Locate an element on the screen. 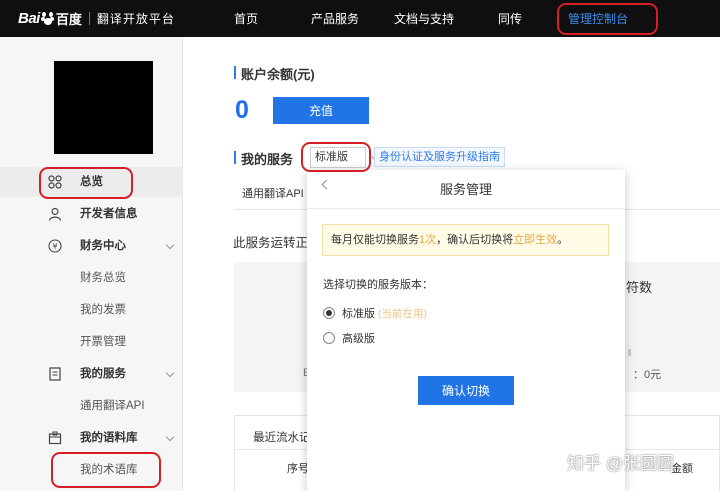 This screenshot has width=720, height=491. nav-console: 管理控制台 is located at coordinates (598, 18).